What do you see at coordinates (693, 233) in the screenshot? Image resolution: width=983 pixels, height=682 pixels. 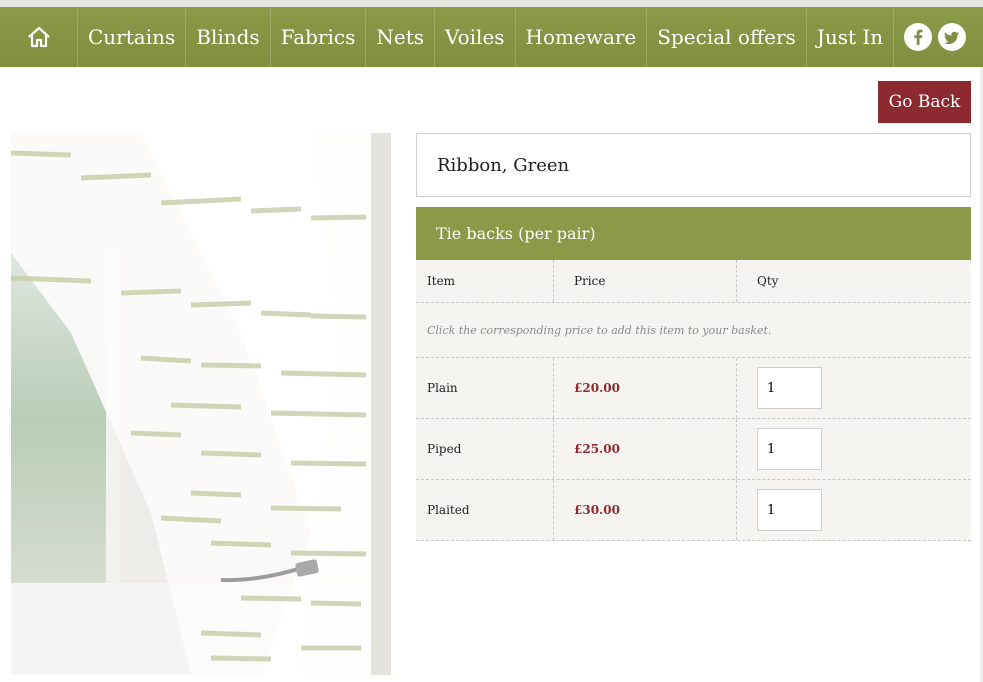 I see `section-header: Tie backs (per pair)` at bounding box center [693, 233].